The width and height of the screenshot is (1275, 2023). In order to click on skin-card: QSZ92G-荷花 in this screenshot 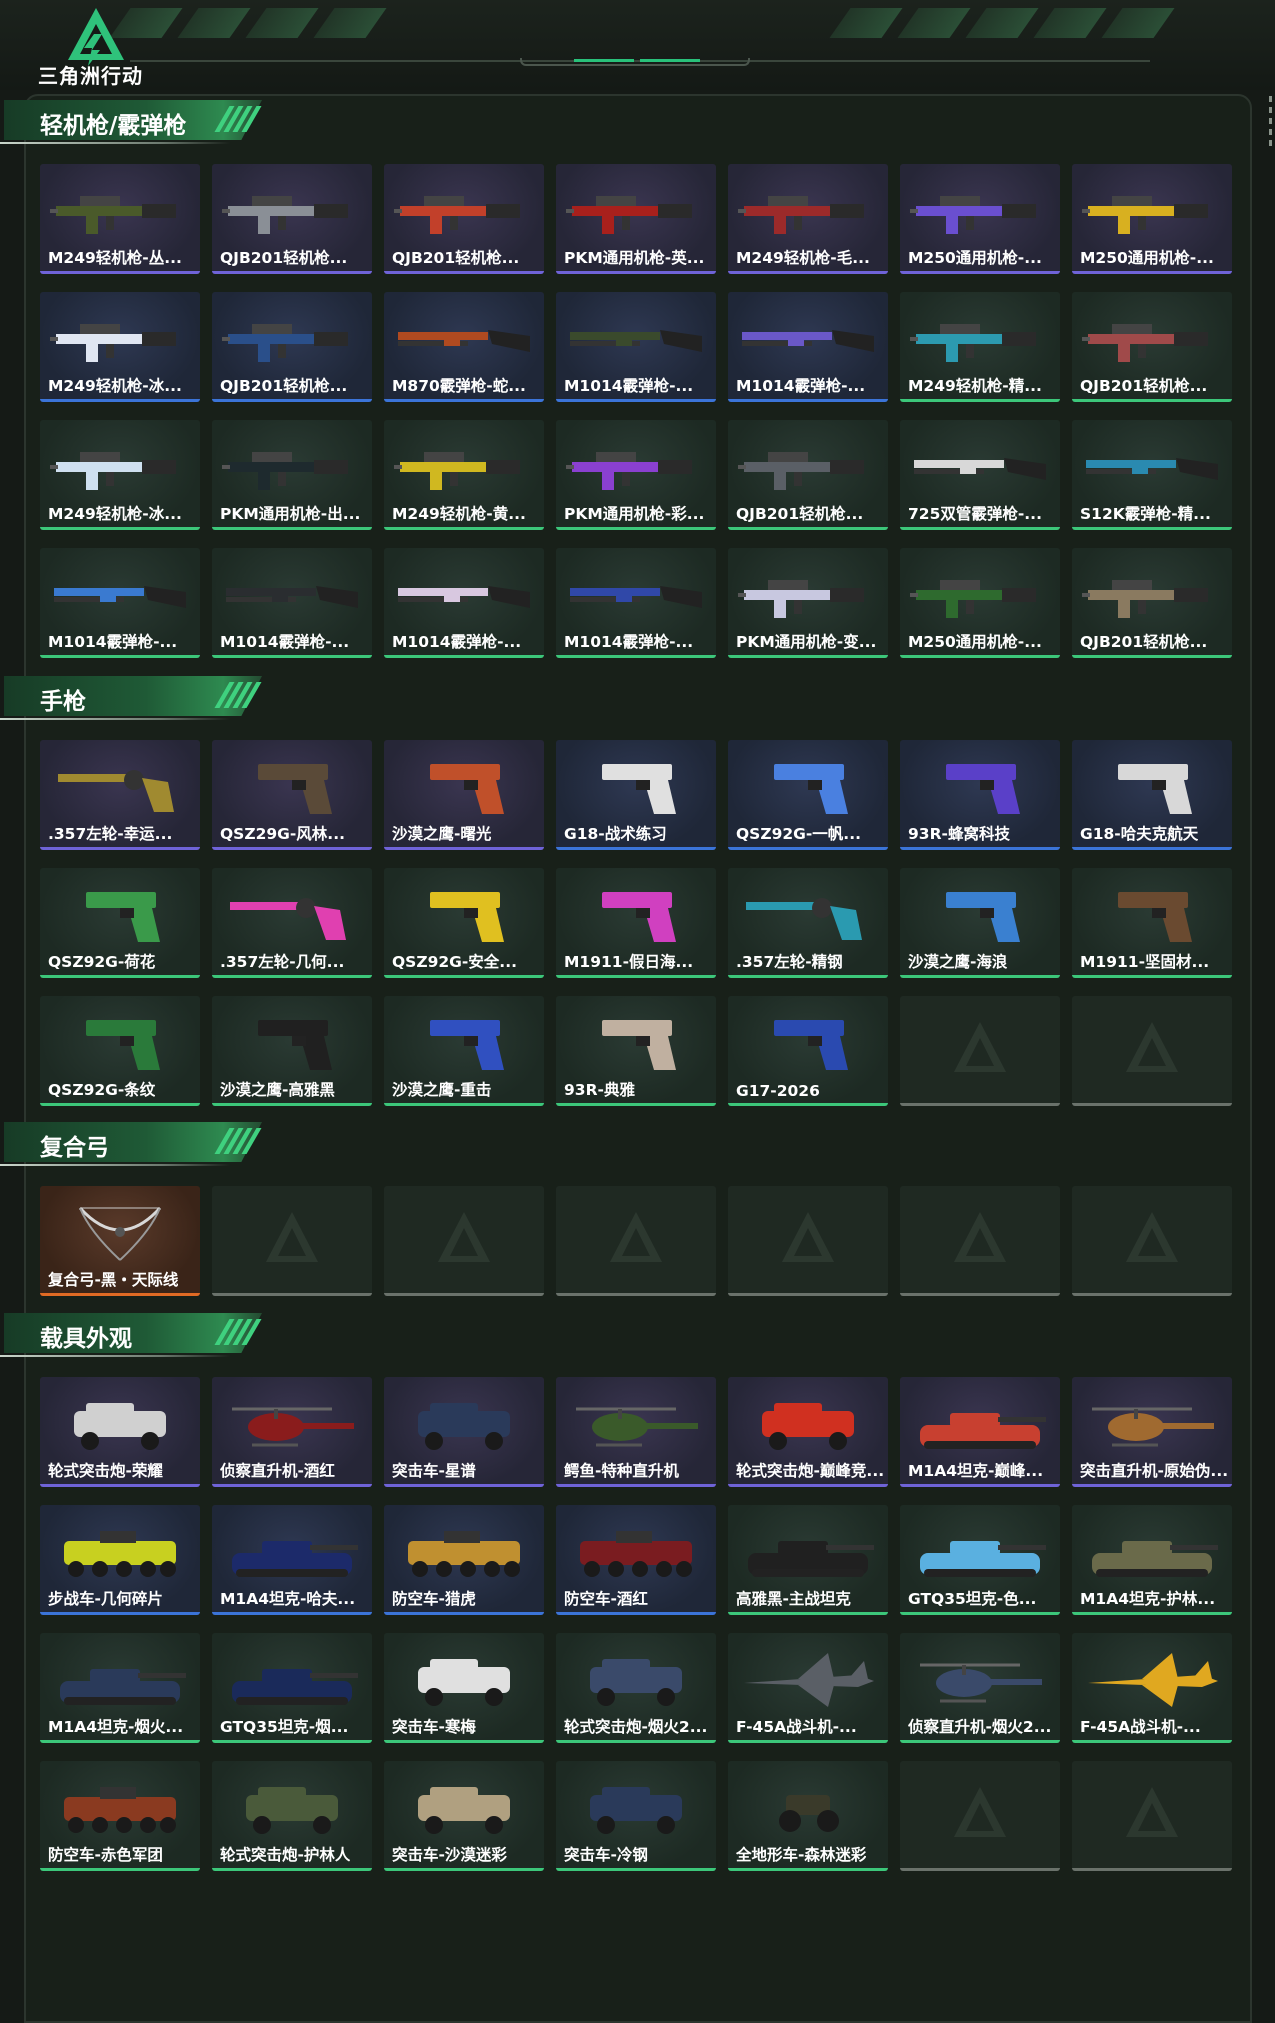, I will do `click(120, 923)`.